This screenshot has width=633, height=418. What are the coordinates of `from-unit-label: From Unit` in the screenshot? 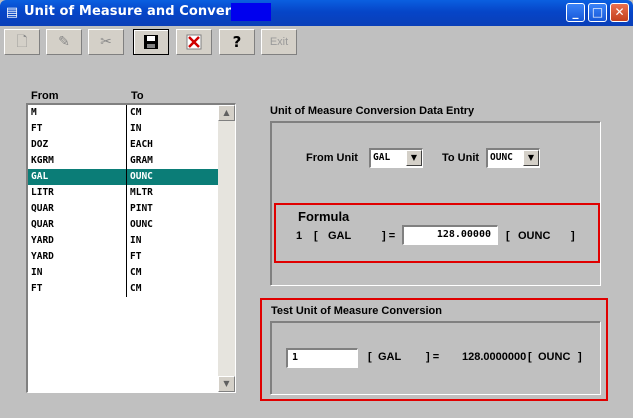 It's located at (332, 158).